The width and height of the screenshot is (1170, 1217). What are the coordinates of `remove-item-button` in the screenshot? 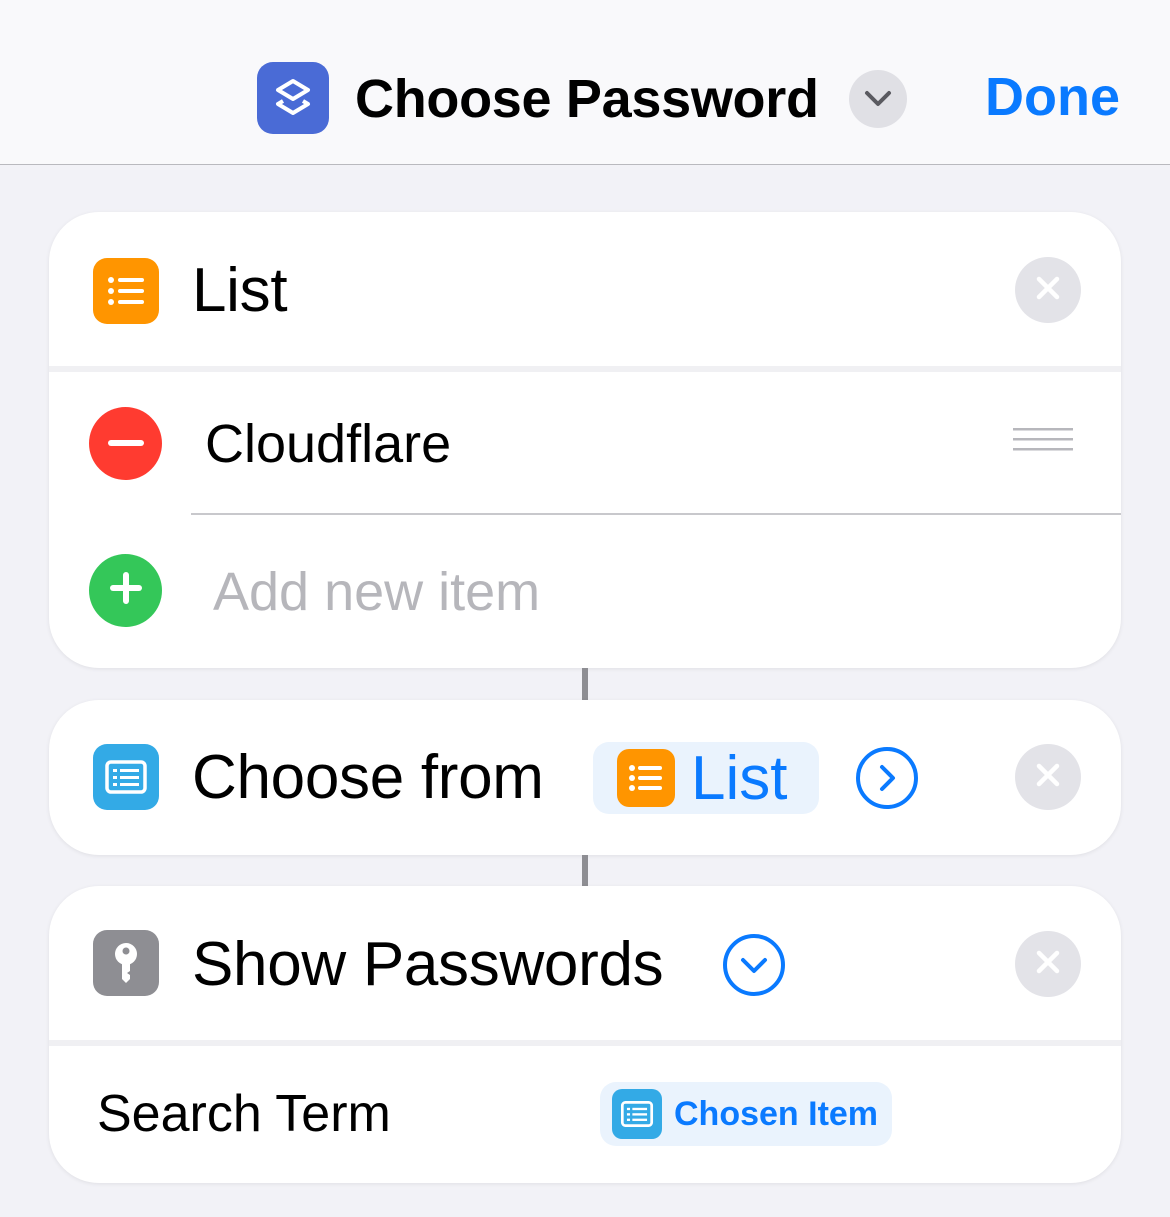 It's located at (125, 443).